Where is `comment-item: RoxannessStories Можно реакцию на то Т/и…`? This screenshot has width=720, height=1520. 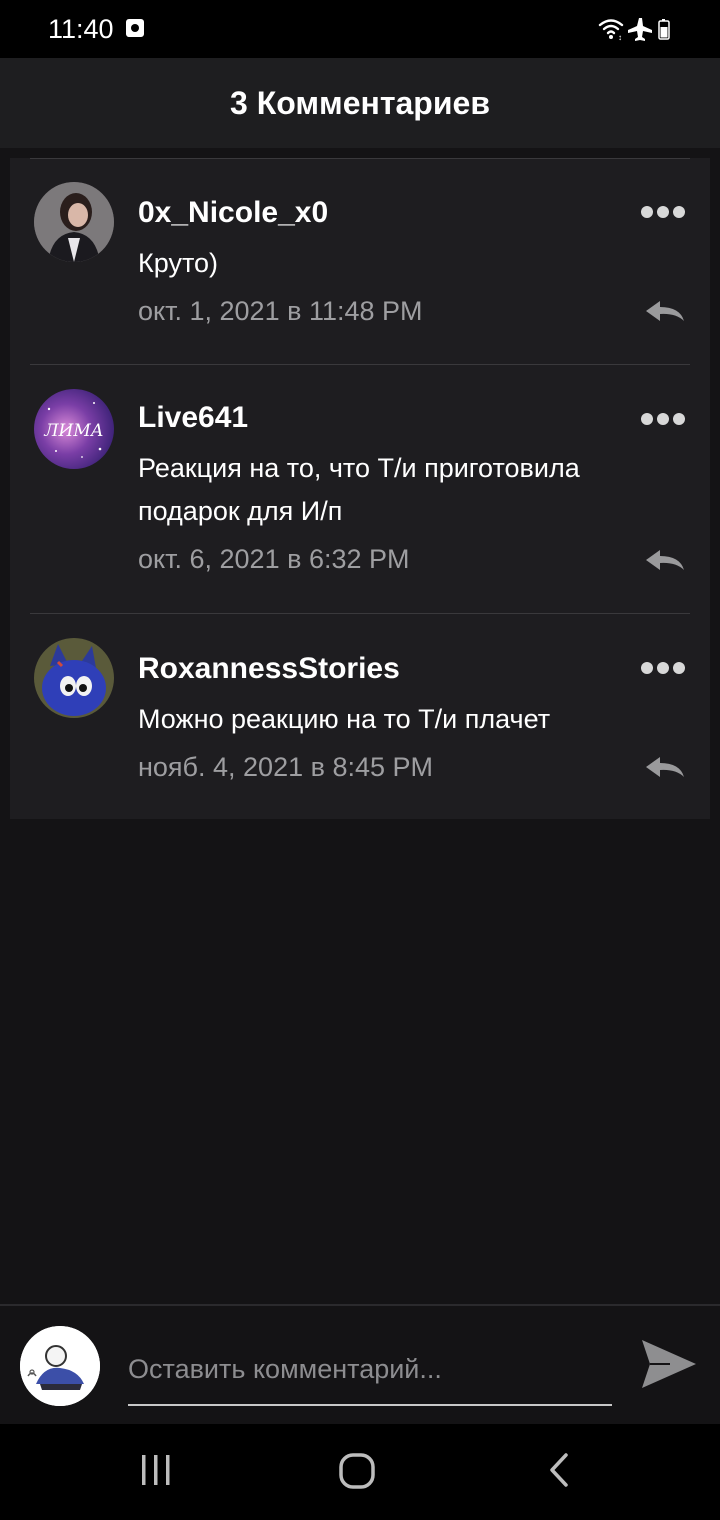 comment-item: RoxannessStories Можно реакцию на то Т/и… is located at coordinates (360, 716).